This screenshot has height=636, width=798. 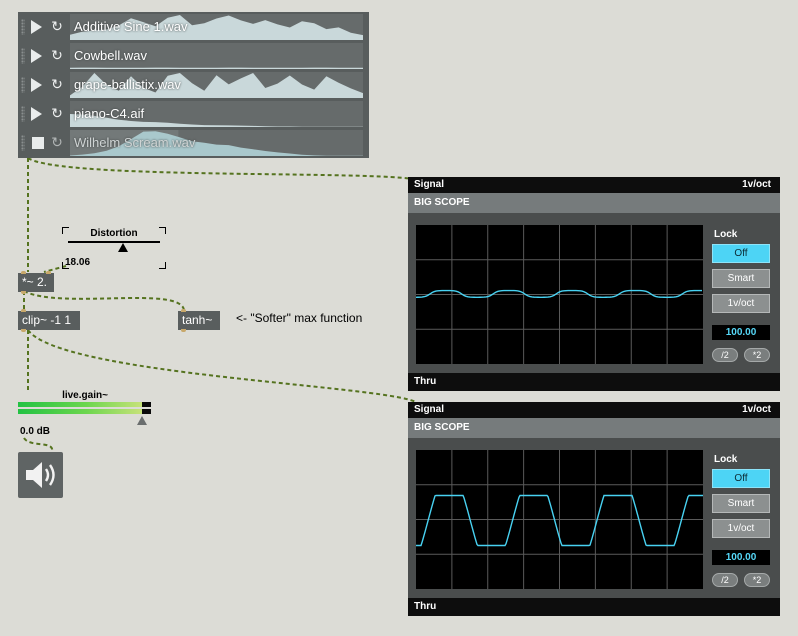 I want to click on slider-label: Distortion, so click(x=114, y=233).